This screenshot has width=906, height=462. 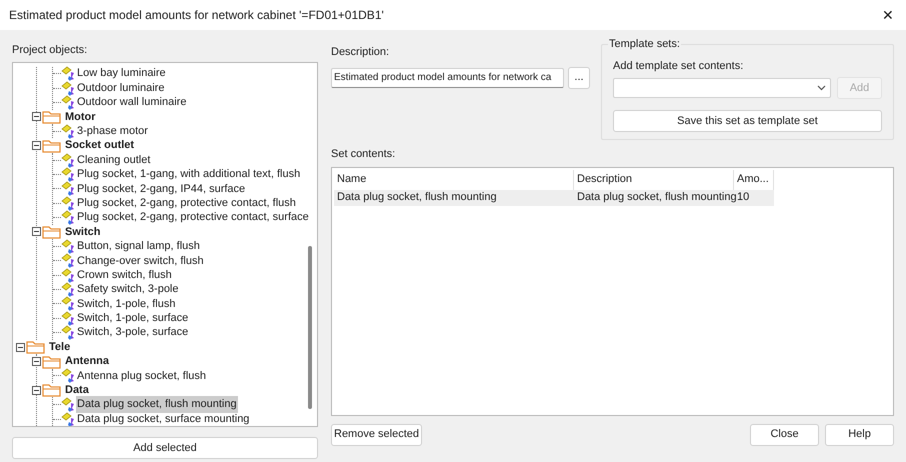 I want to click on tree-item: Cleaning outlet, so click(x=114, y=160).